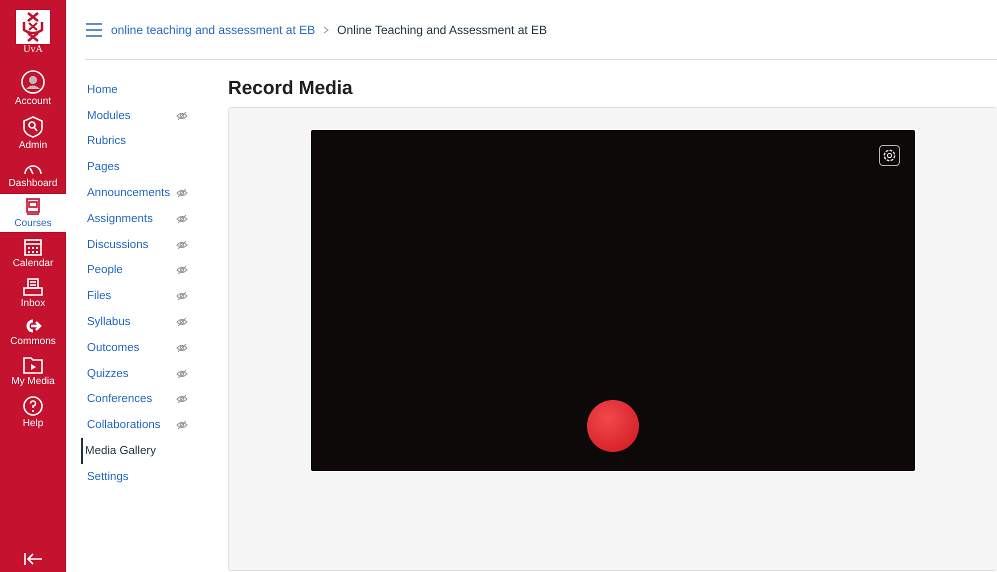 This screenshot has width=997, height=572. I want to click on breadcrumb-current: Online Teaching and Assessment at EB, so click(442, 29).